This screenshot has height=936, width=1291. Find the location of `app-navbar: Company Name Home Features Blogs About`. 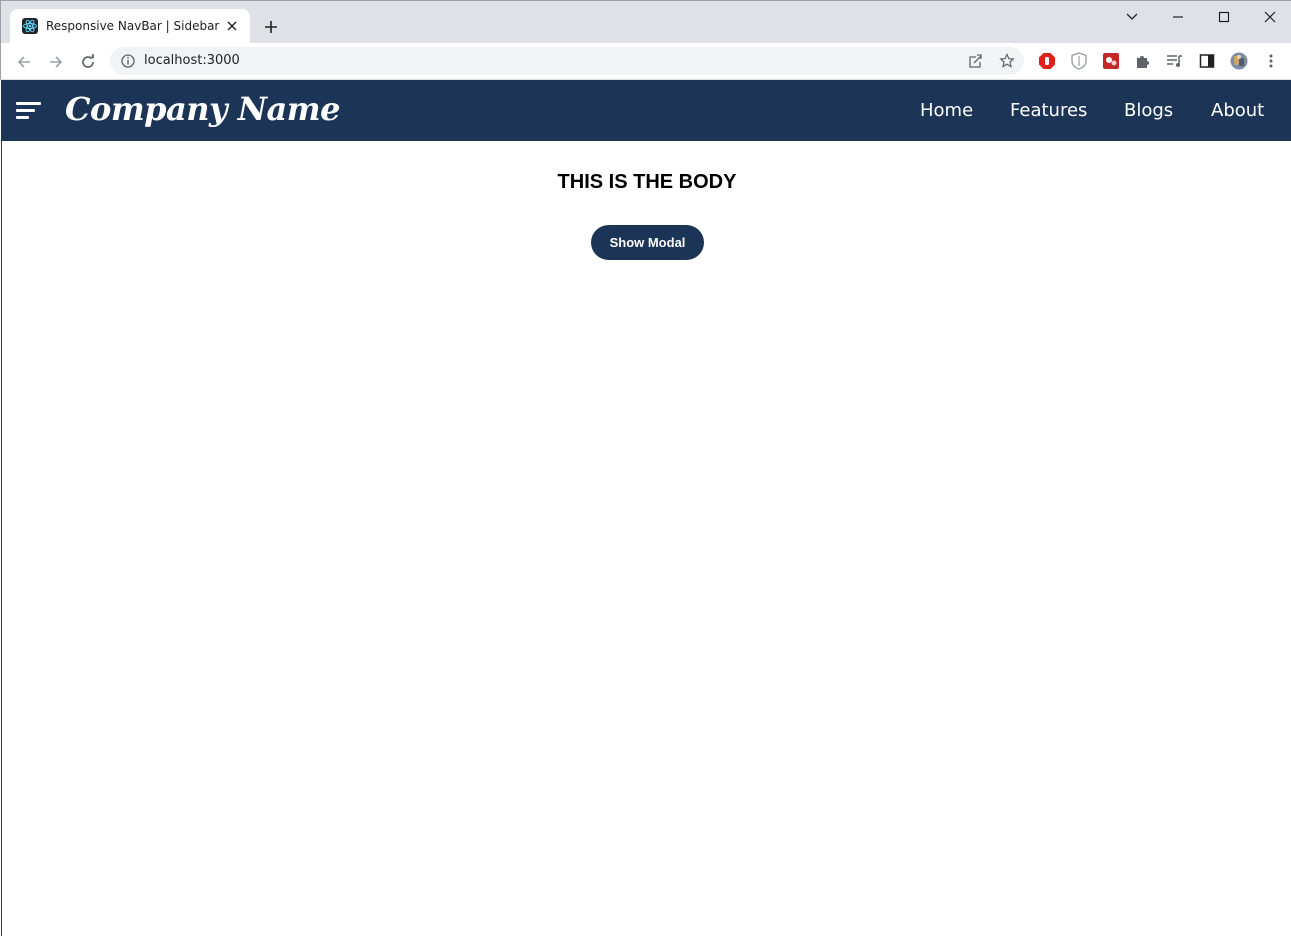

app-navbar: Company Name Home Features Blogs About is located at coordinates (646, 110).